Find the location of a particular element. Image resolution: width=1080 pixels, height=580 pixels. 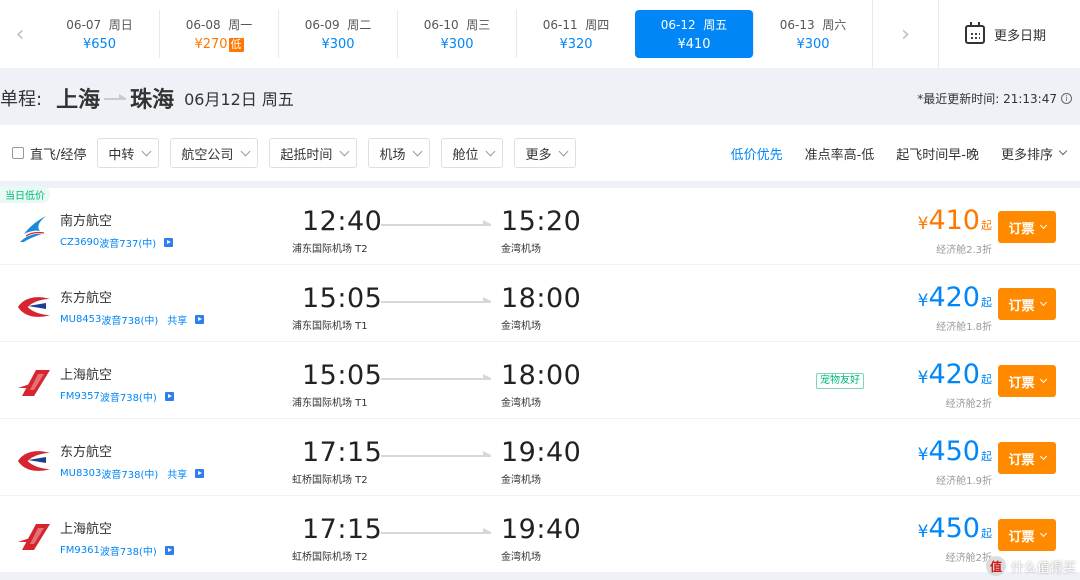

filter-dropdown-2: 起抵时间 is located at coordinates (313, 153).